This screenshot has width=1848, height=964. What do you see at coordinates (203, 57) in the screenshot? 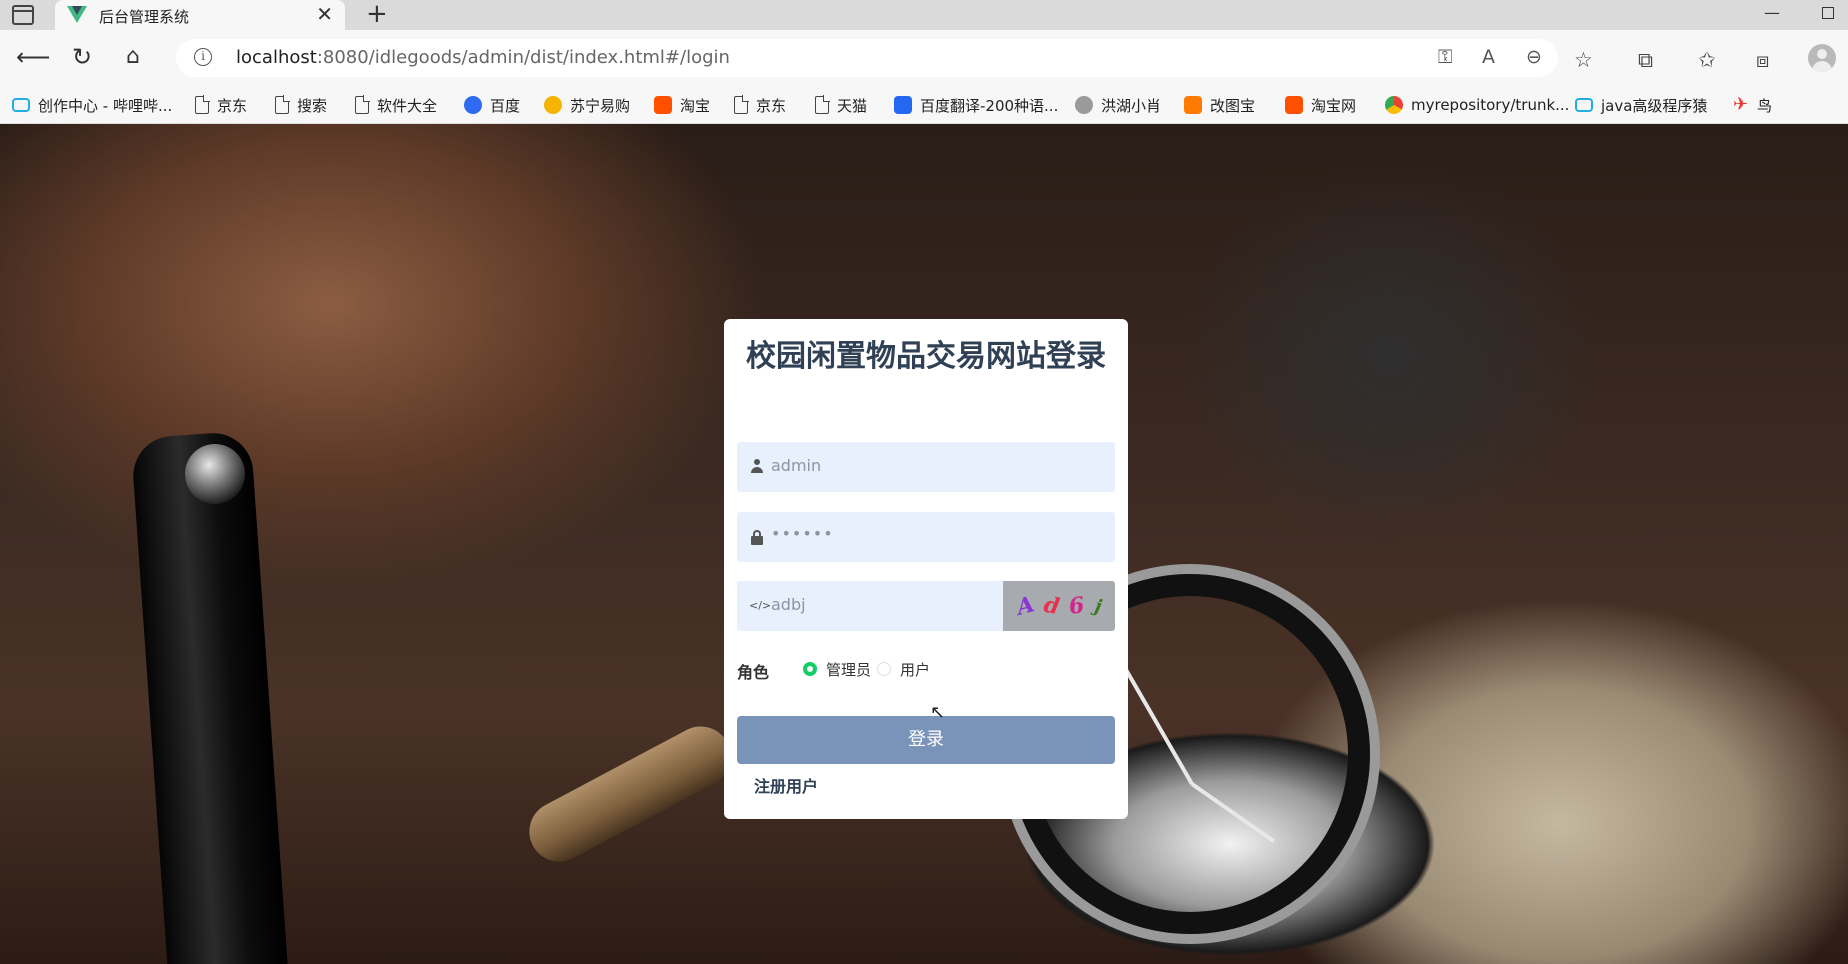
I see `site-info-icon: i` at bounding box center [203, 57].